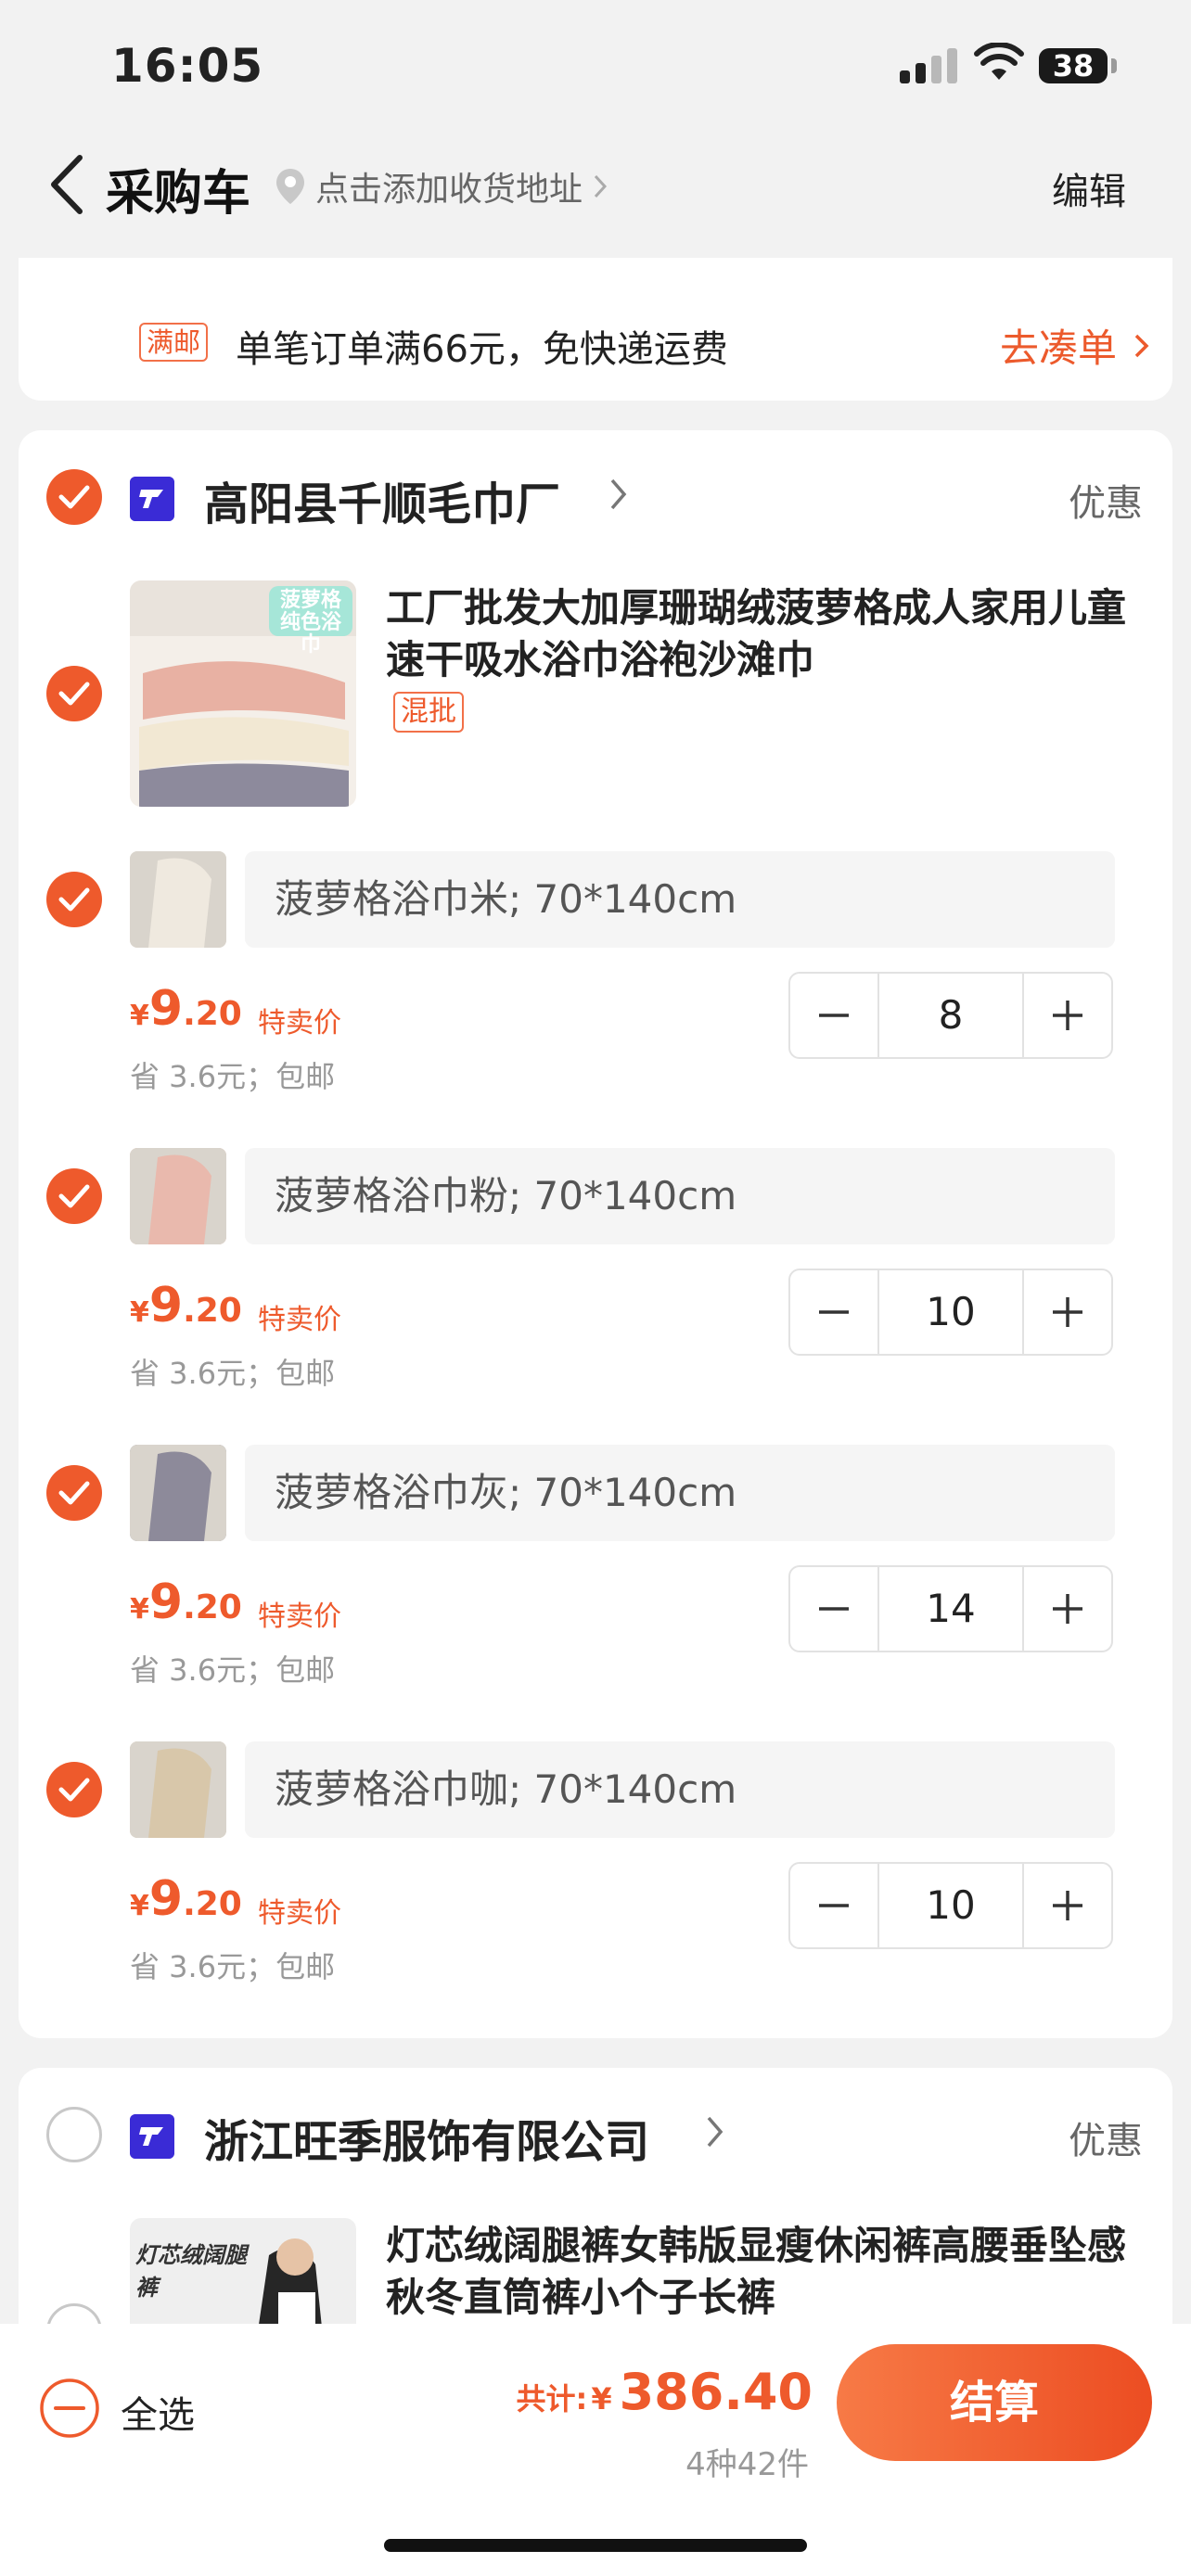 The image size is (1191, 2576). Describe the element at coordinates (552, 2399) in the screenshot. I see `total-label: 共计:` at that location.